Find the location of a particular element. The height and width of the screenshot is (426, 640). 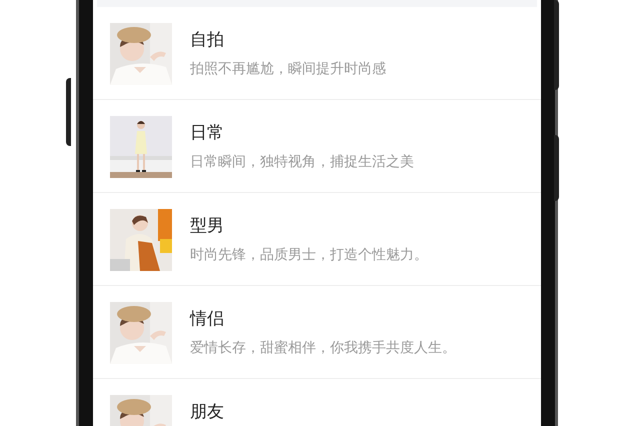

item-description: 日常瞬间，独特视角，捕捉生活之美 is located at coordinates (302, 161).